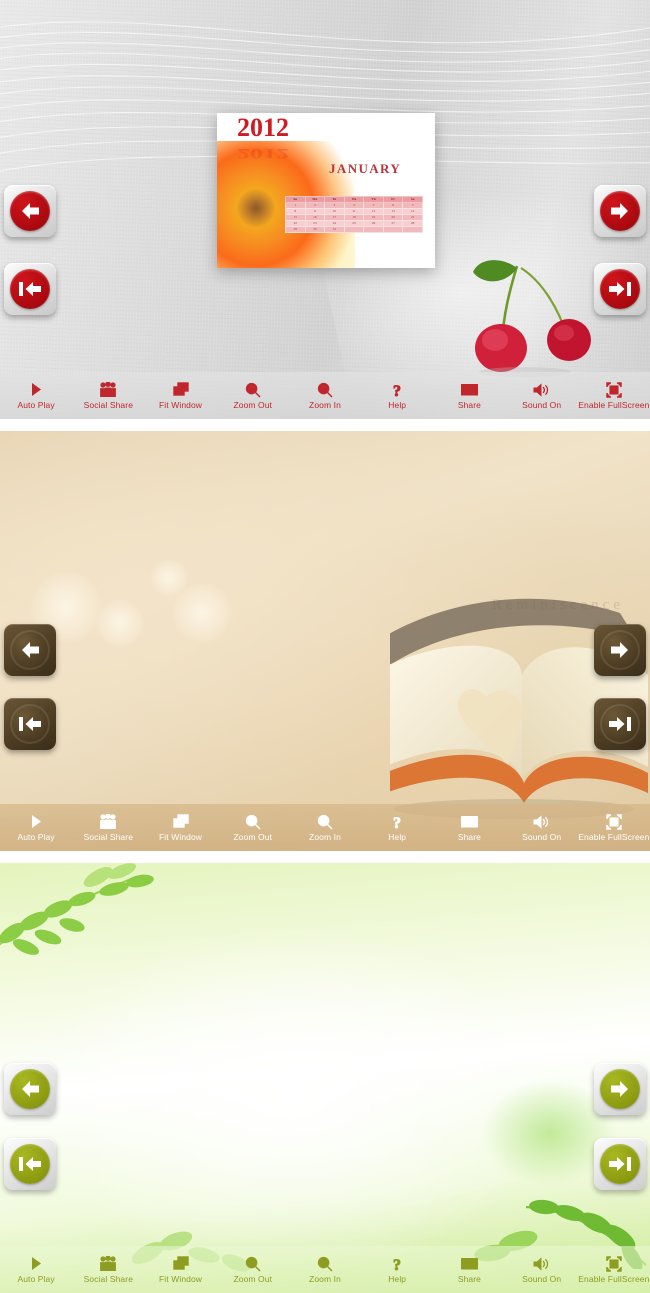 Image resolution: width=650 pixels, height=1293 pixels. Describe the element at coordinates (36, 837) in the screenshot. I see `toolbar-button-label: Auto Play` at that location.